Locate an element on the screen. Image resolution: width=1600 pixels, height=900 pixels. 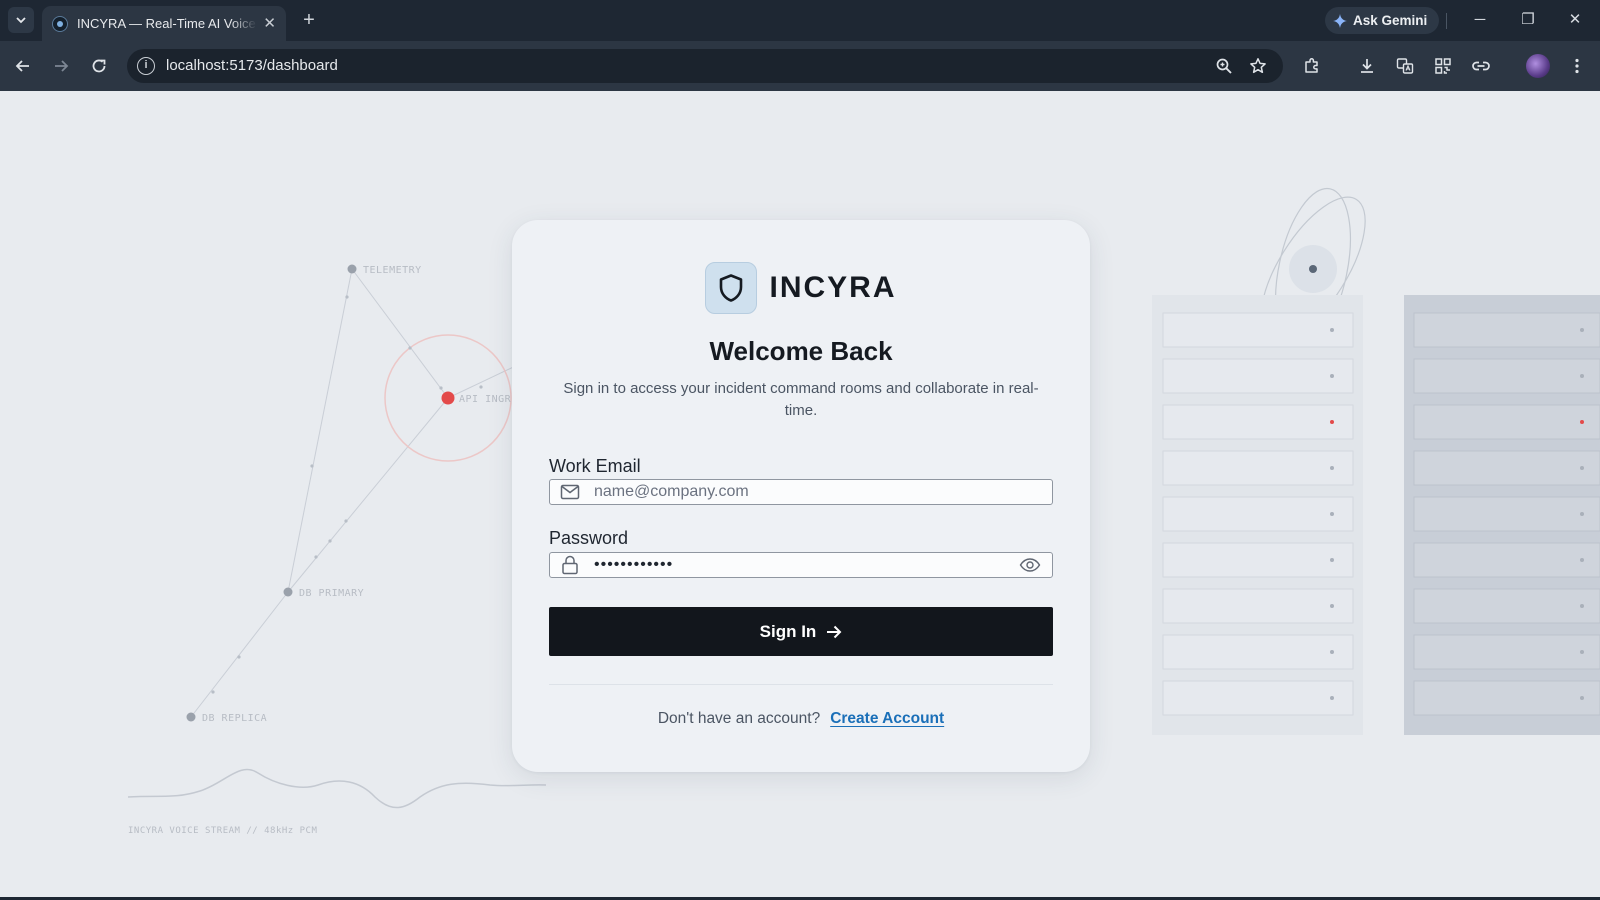
signup-question: Don't have an account? is located at coordinates (739, 718).